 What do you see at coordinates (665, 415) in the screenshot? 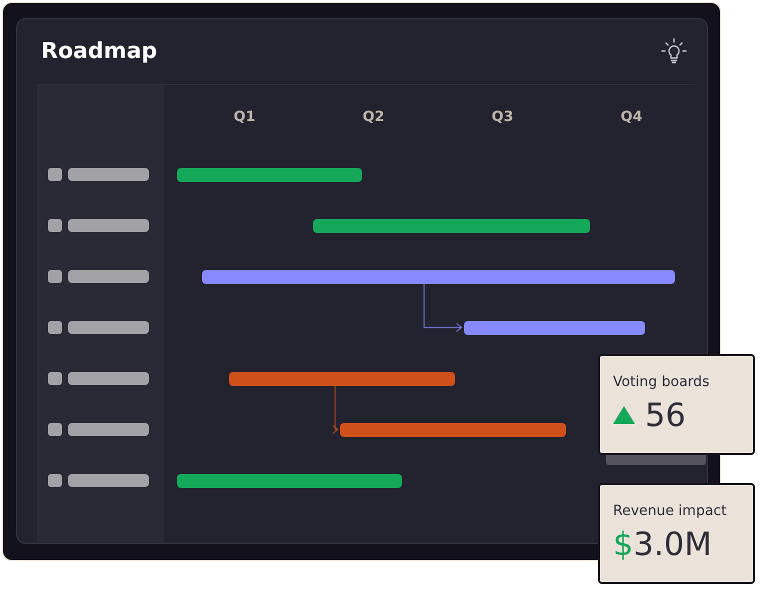
I see `metric-value: 56` at bounding box center [665, 415].